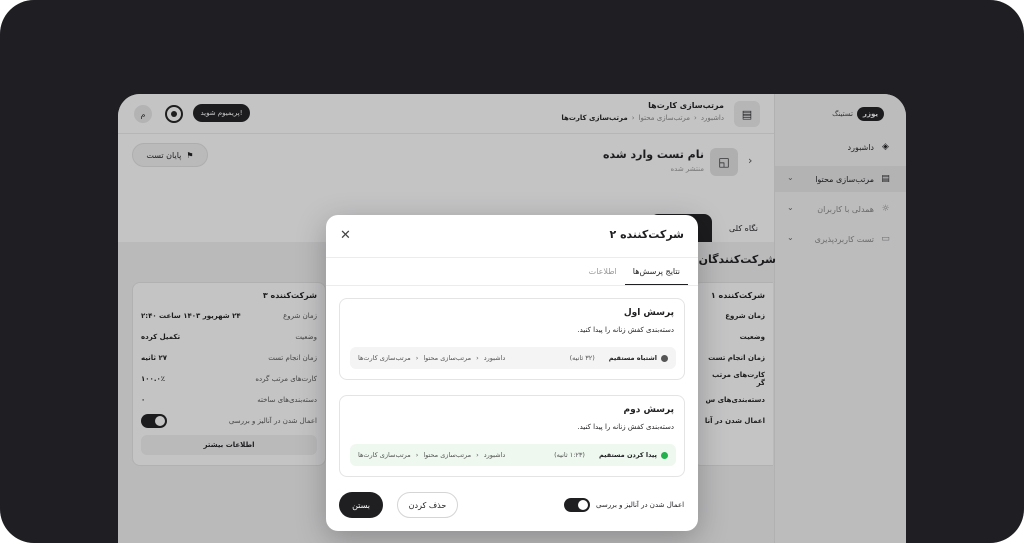 Image resolution: width=1024 pixels, height=543 pixels. Describe the element at coordinates (229, 445) in the screenshot. I see `more-info-button: اطلاعات بیشتر` at that location.